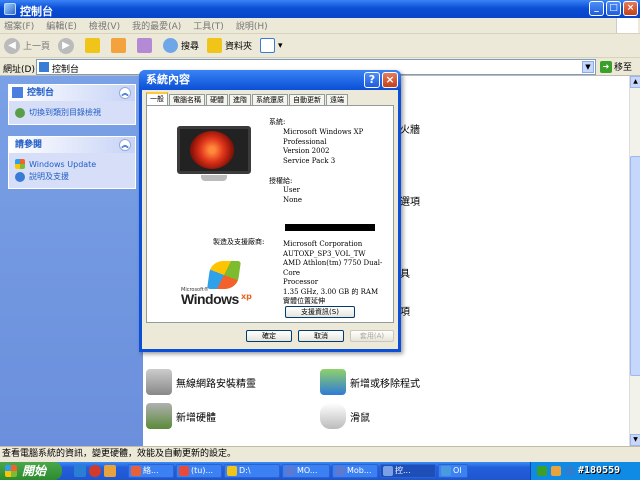  I want to click on dialog-titlebar: 系統內容 ? ×, so click(270, 80).